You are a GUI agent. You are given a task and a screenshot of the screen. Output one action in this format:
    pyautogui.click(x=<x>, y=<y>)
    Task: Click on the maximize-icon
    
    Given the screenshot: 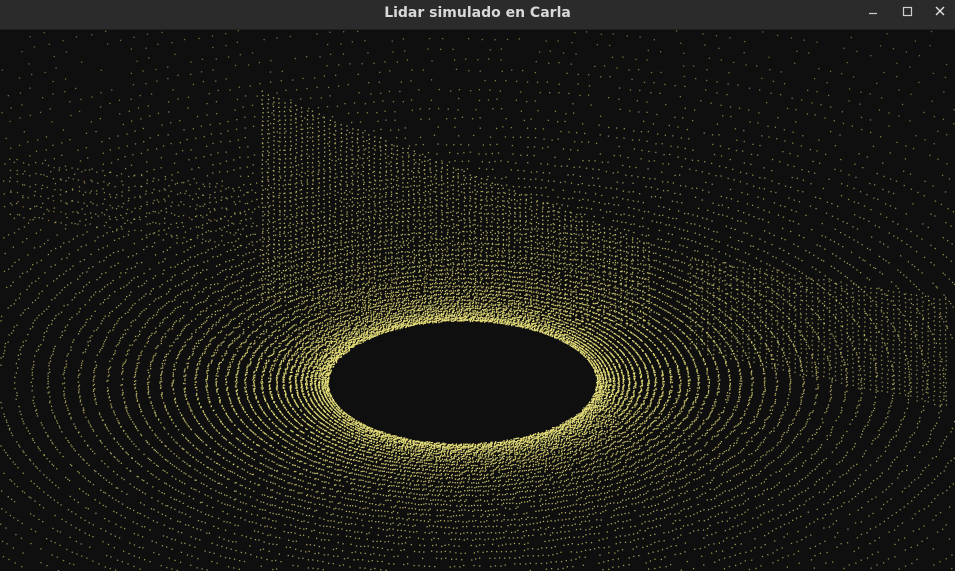 What is the action you would take?
    pyautogui.click(x=907, y=11)
    